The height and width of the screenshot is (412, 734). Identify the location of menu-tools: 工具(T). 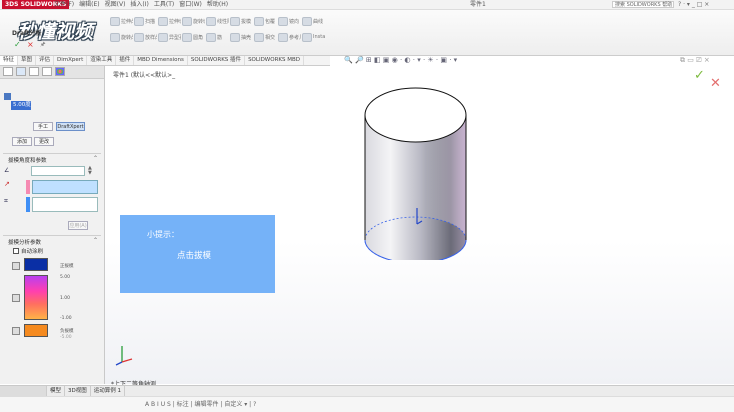
(164, 4).